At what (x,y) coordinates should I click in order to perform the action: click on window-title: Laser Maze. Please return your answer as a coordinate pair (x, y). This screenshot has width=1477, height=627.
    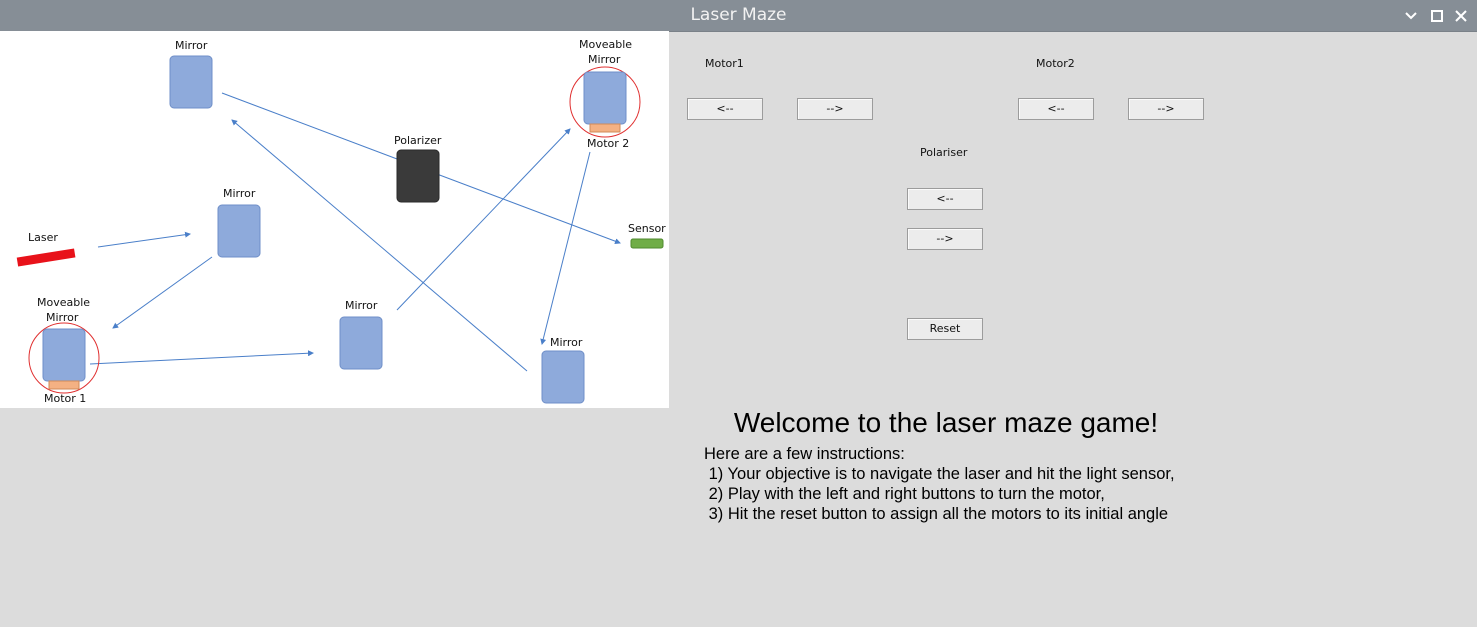
    Looking at the image, I should click on (738, 15).